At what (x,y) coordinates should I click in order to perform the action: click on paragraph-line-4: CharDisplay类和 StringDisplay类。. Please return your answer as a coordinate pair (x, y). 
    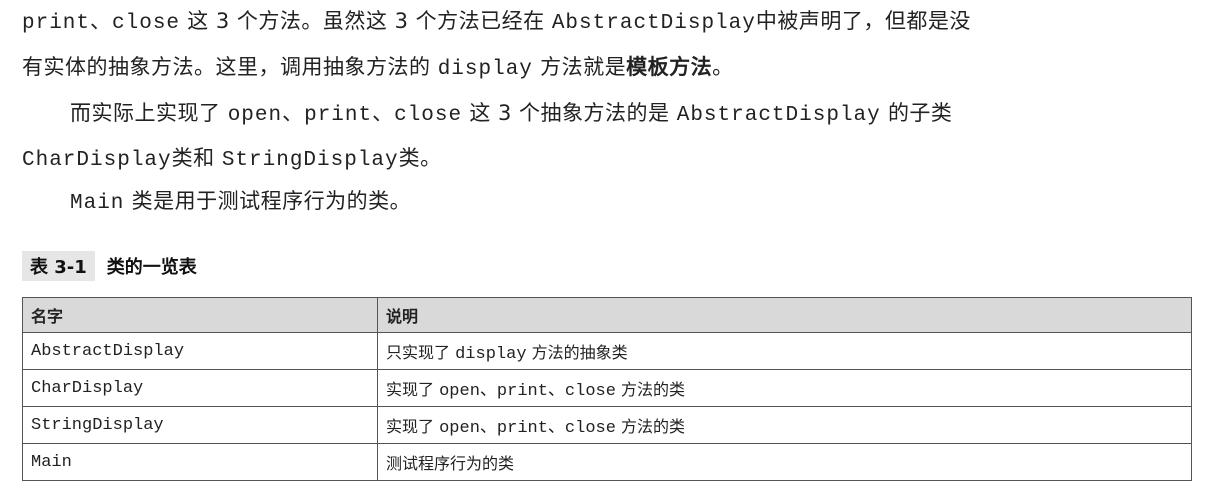
    Looking at the image, I should click on (232, 159).